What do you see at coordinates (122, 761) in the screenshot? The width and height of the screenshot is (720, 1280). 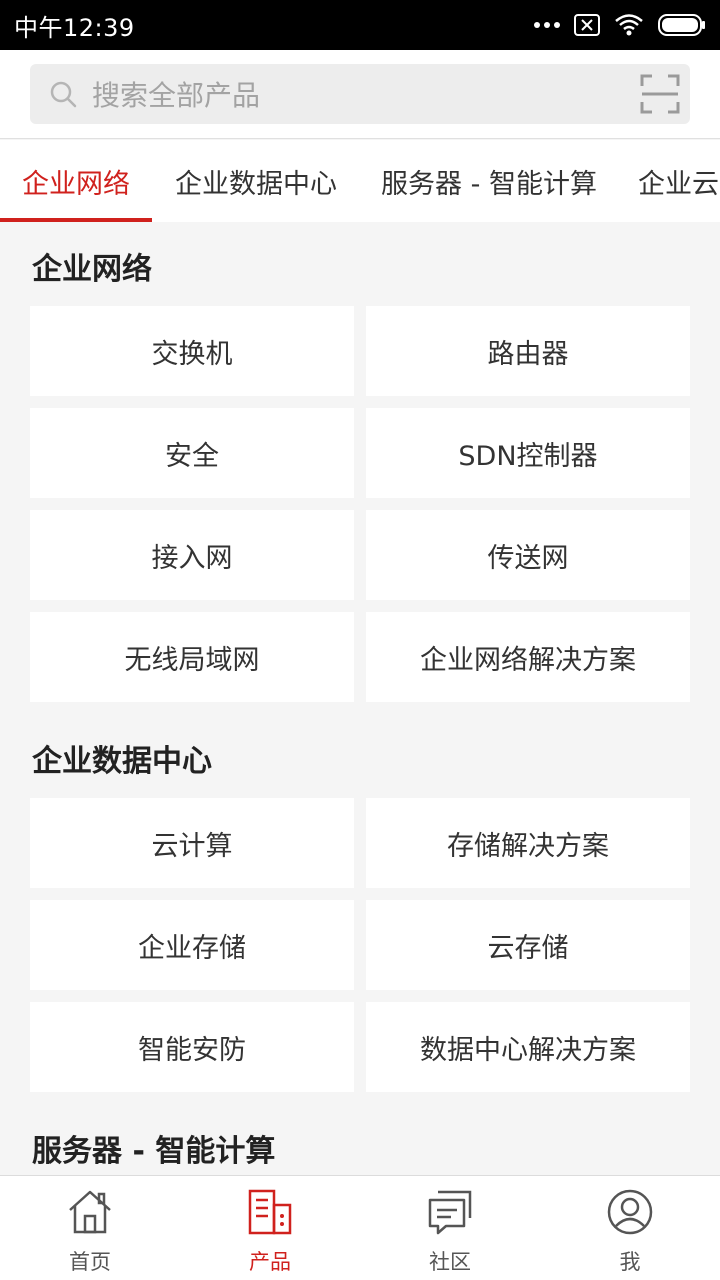 I see `section-title-enterprise-datacenter: 企业数据中心` at bounding box center [122, 761].